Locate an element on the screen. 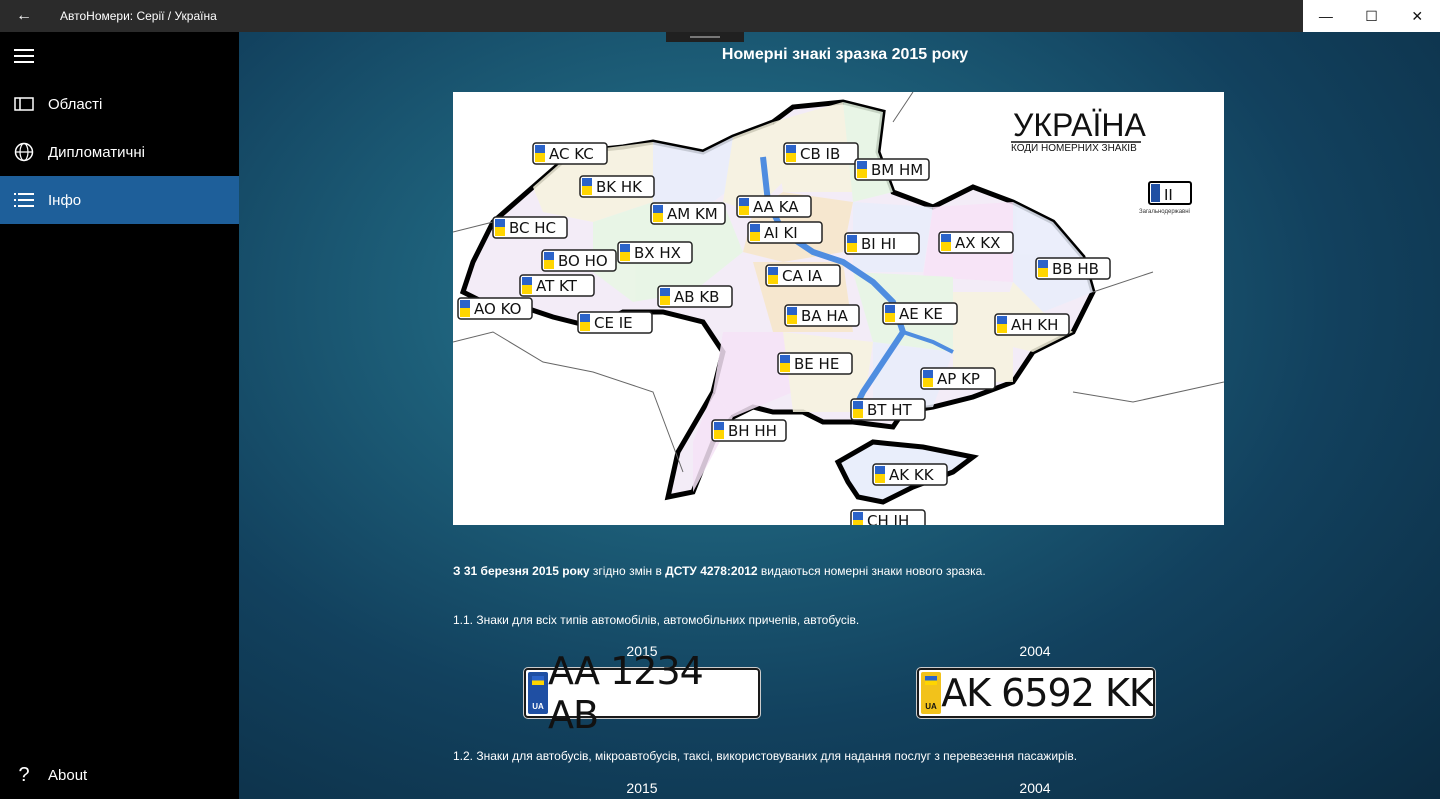  region-code-text: BO HO is located at coordinates (583, 261).